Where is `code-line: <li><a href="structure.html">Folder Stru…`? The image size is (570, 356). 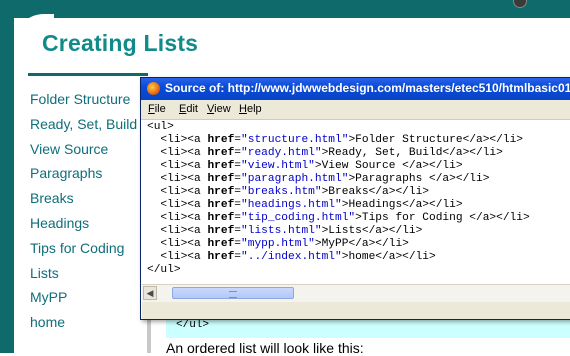 code-line: <li><a href="structure.html">Folder Stru… is located at coordinates (335, 140).